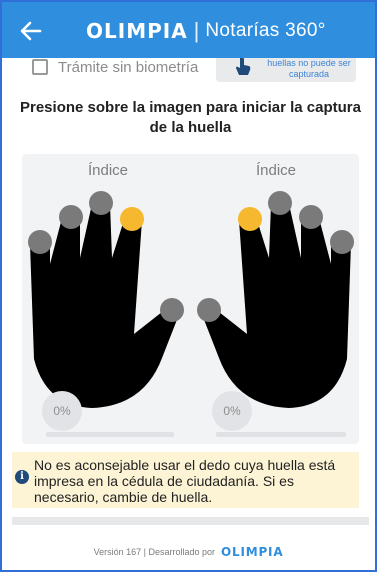 The width and height of the screenshot is (377, 572). I want to click on arrow-left-icon, so click(31, 31).